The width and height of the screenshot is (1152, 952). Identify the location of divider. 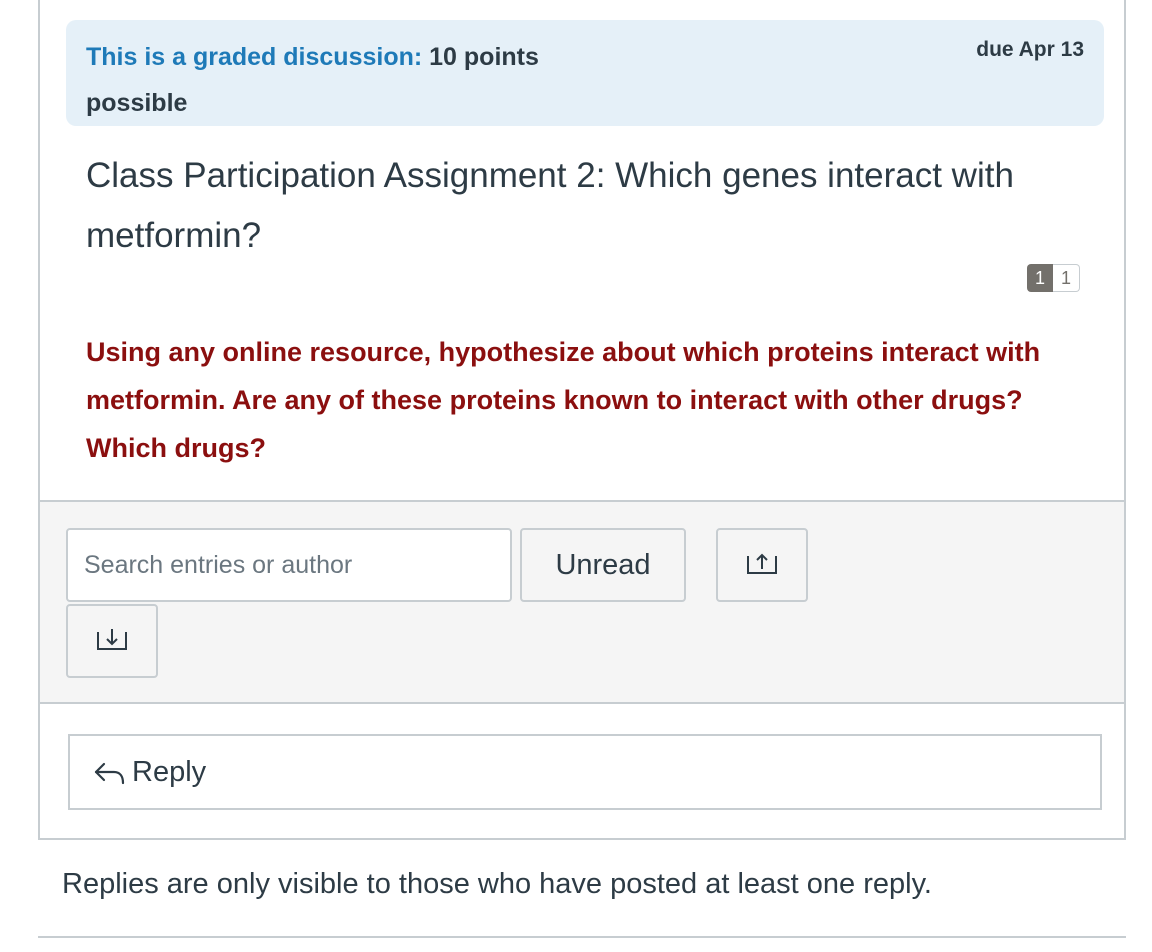
(582, 937).